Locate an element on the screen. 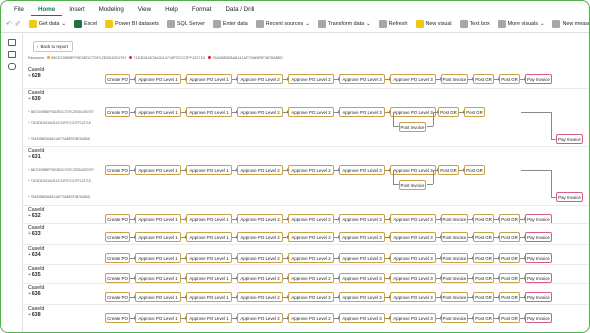  menu-item-modeling: Modeling is located at coordinates (111, 10).